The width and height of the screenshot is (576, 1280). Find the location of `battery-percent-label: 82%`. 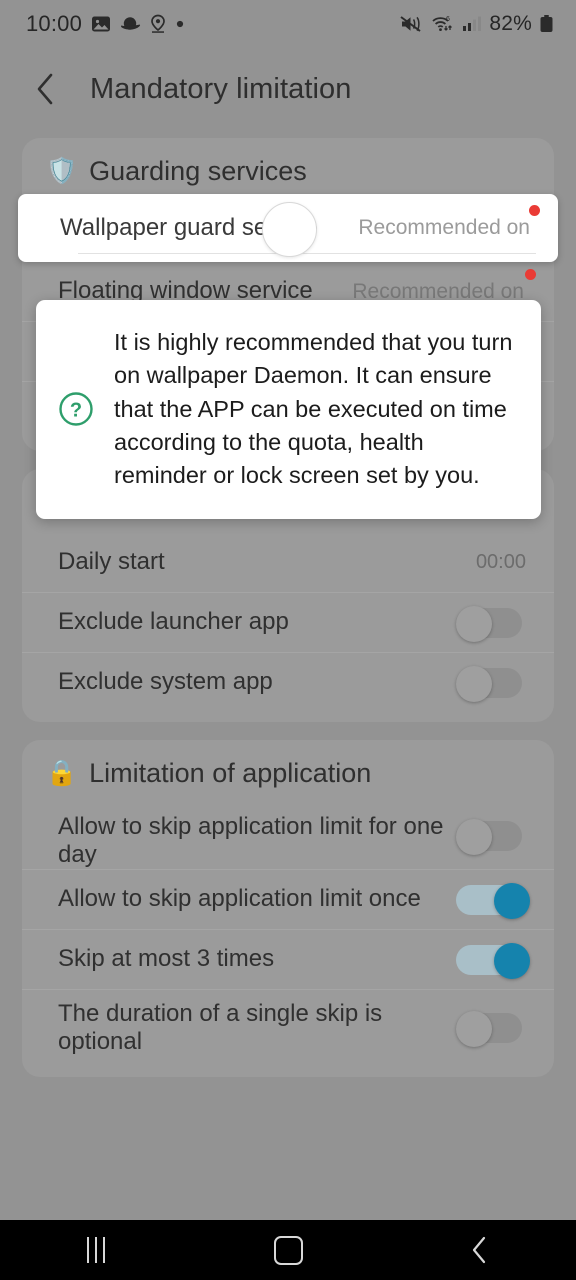

battery-percent-label: 82% is located at coordinates (510, 23).